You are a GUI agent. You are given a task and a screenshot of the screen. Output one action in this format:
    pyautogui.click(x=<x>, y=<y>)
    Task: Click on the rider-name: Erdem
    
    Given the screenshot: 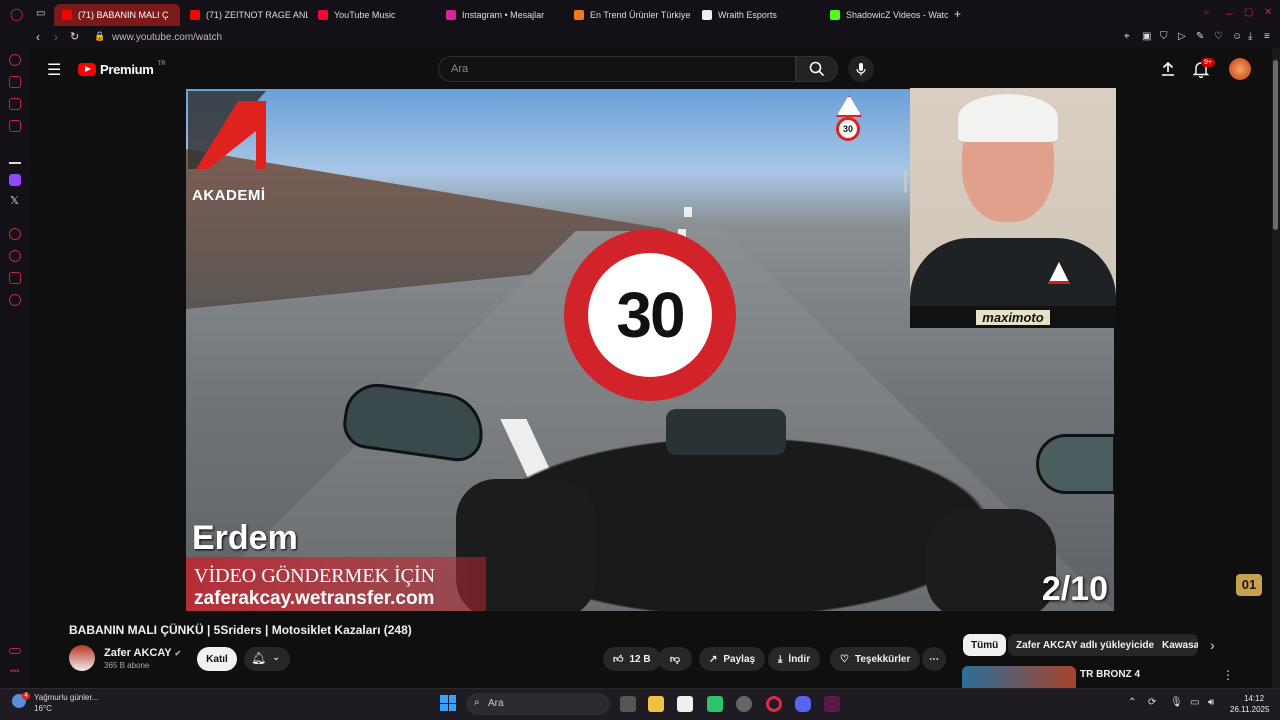 What is the action you would take?
    pyautogui.click(x=245, y=538)
    